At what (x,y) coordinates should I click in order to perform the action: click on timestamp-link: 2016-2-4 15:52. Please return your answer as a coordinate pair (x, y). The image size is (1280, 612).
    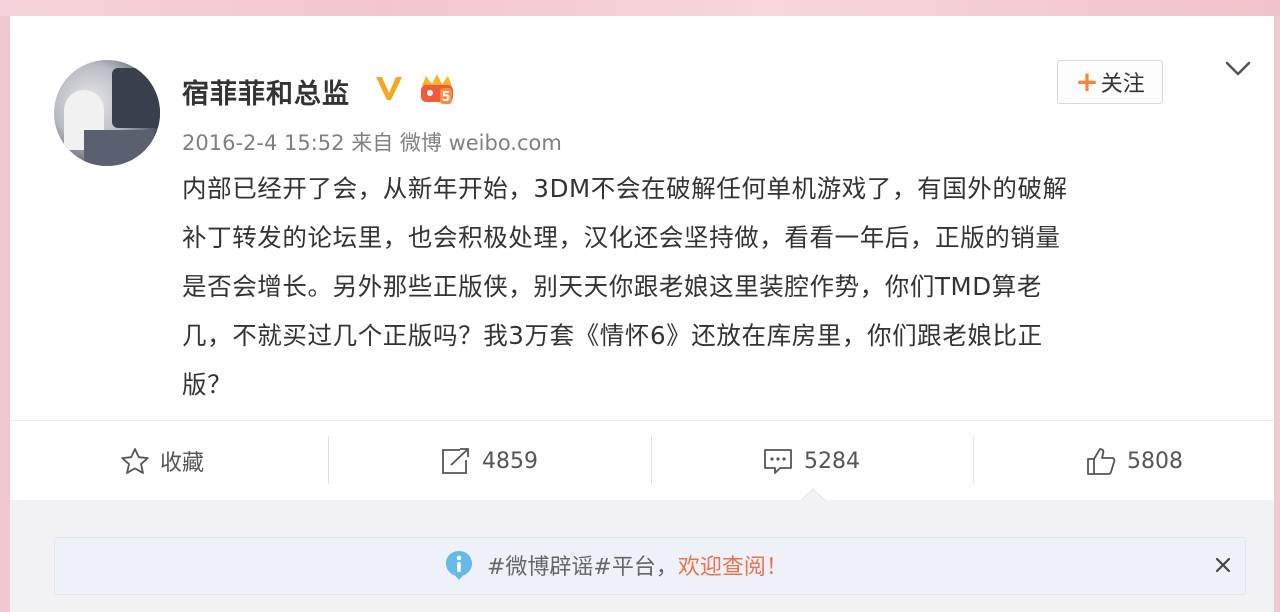
    Looking at the image, I should click on (263, 143).